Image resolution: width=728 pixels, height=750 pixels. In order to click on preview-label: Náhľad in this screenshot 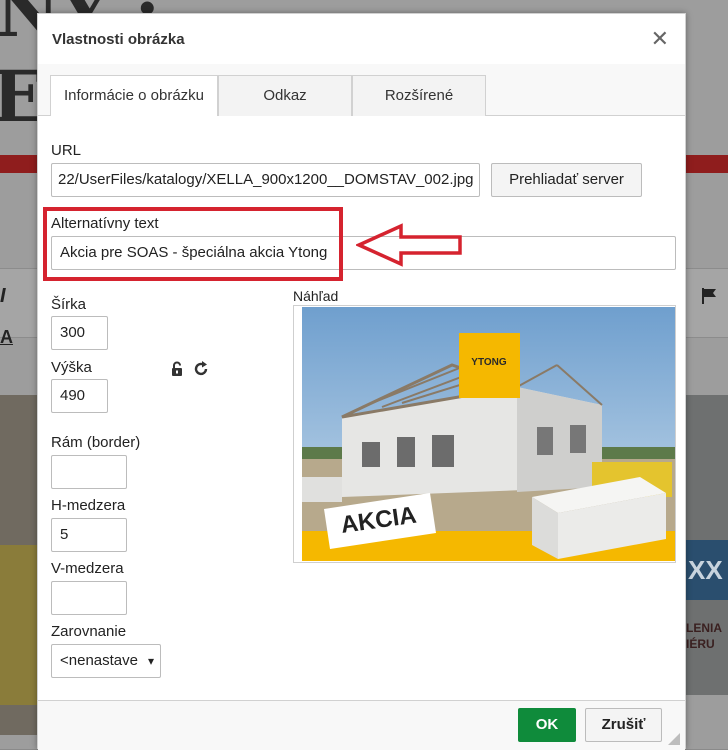, I will do `click(316, 296)`.